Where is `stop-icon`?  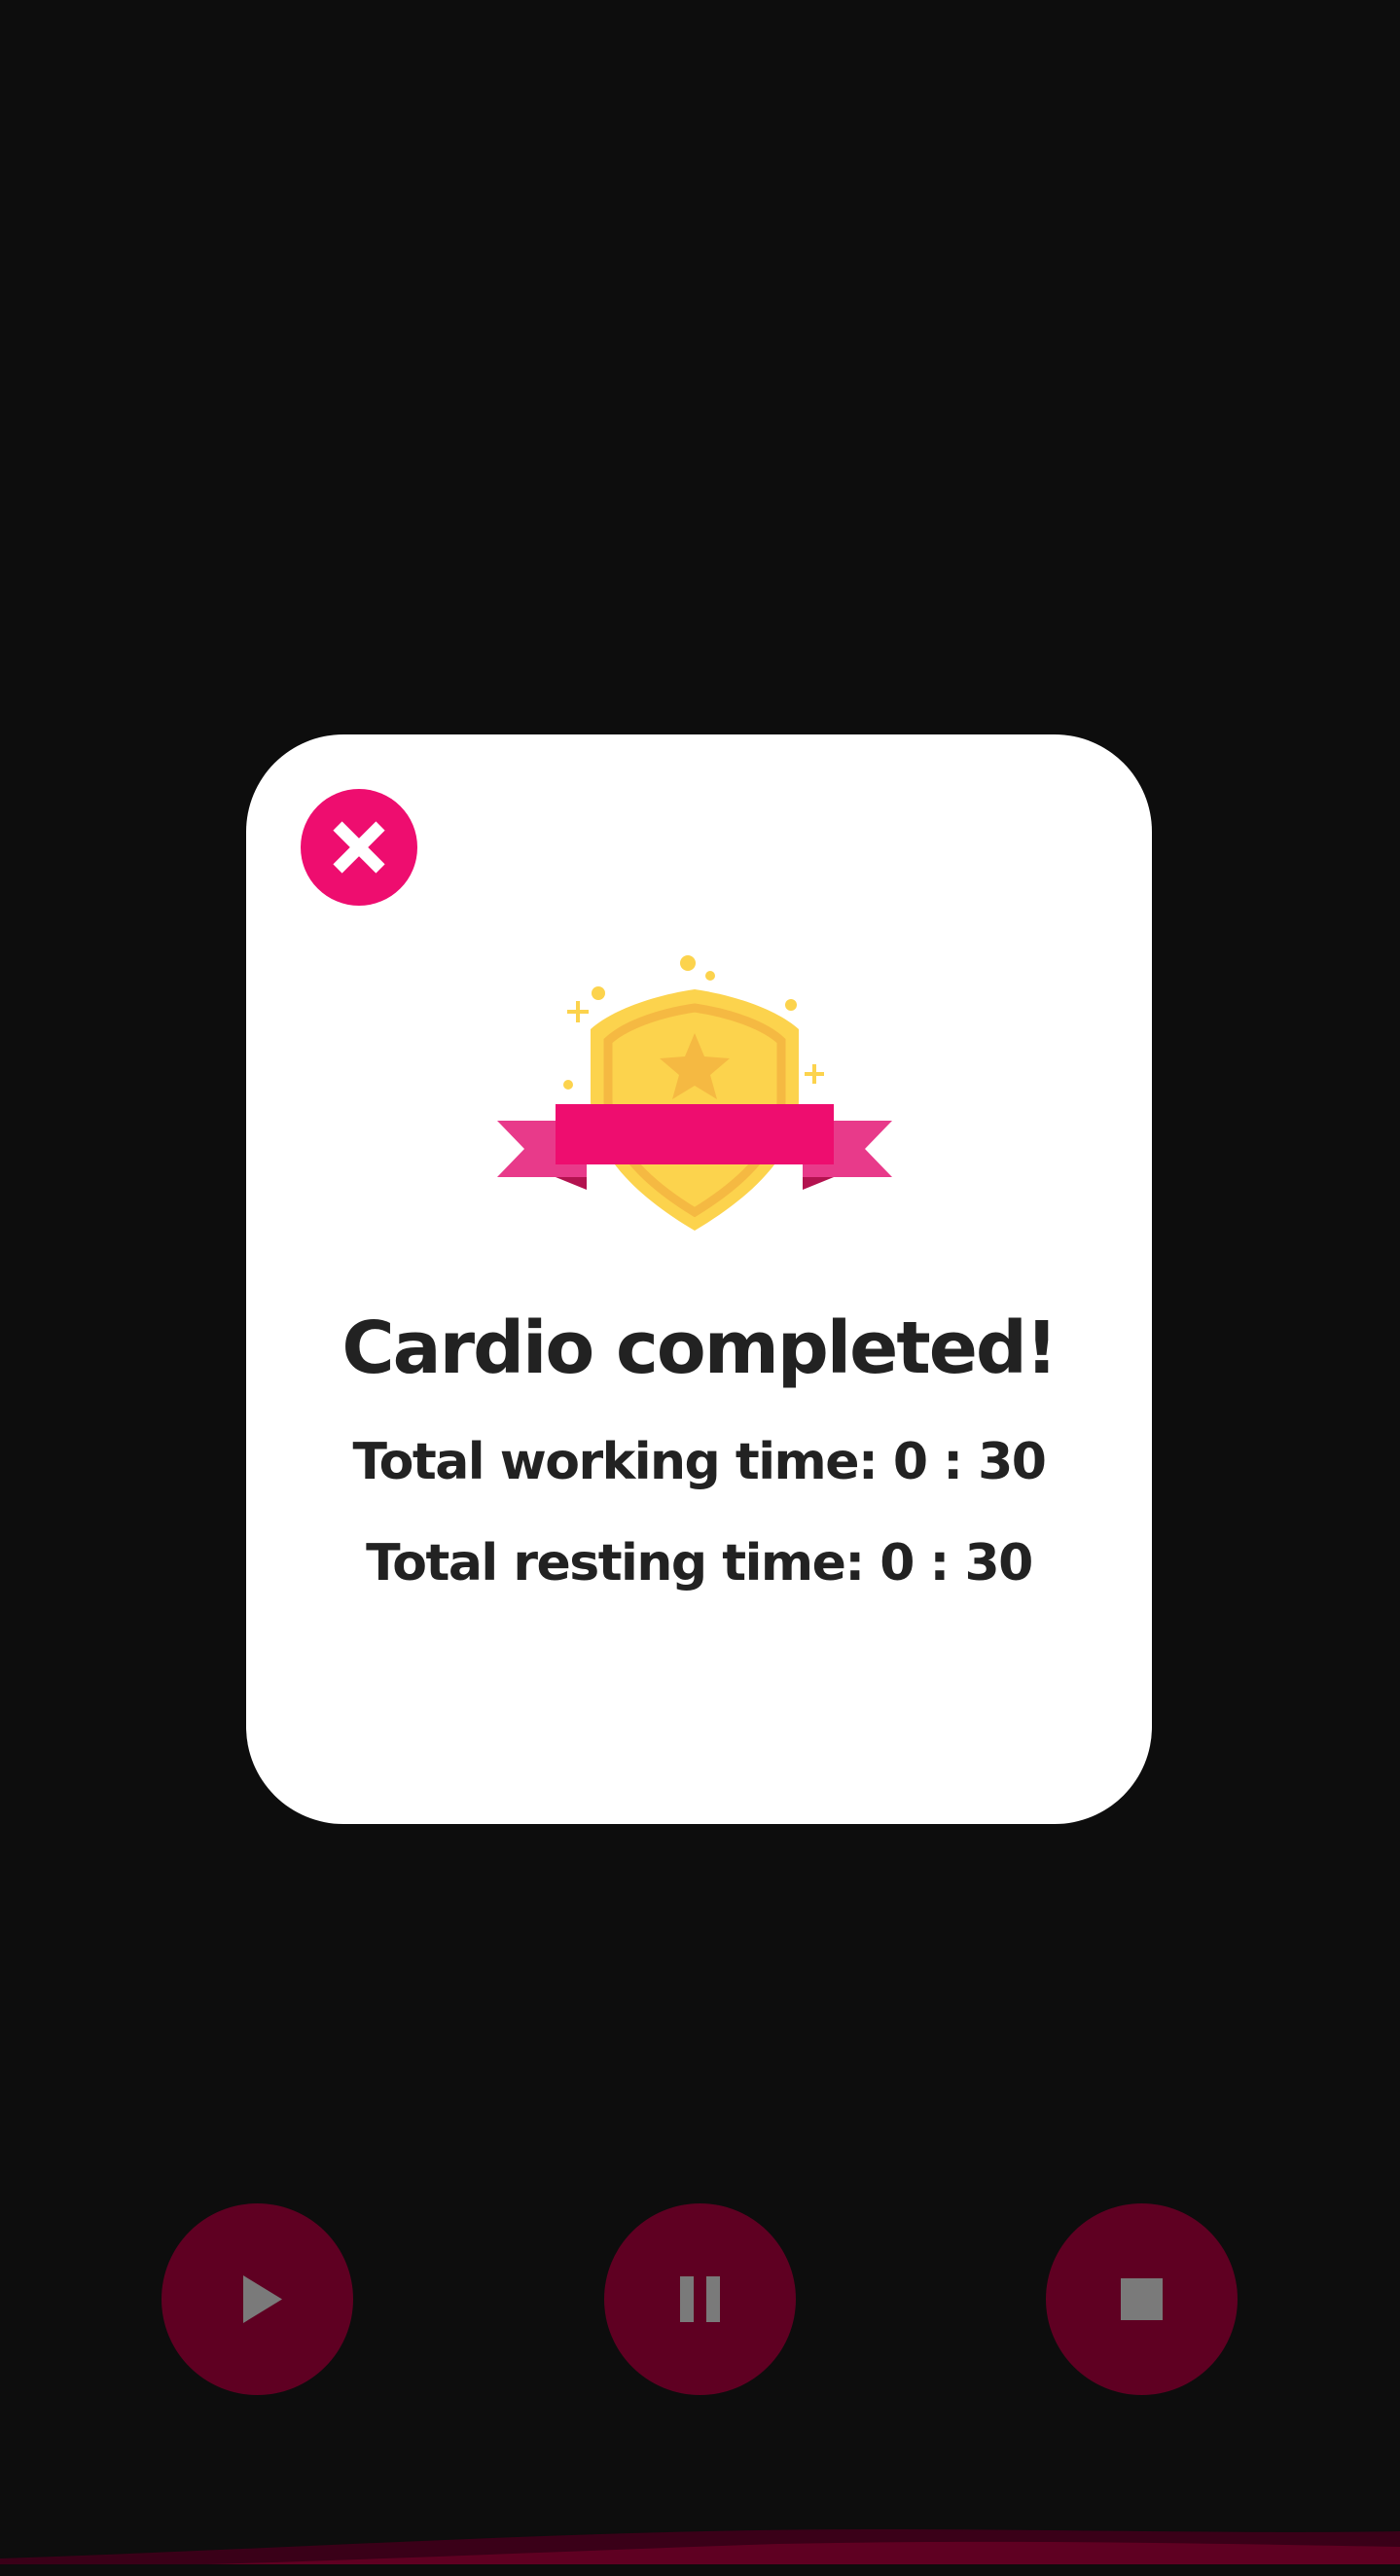
stop-icon is located at coordinates (1142, 2299).